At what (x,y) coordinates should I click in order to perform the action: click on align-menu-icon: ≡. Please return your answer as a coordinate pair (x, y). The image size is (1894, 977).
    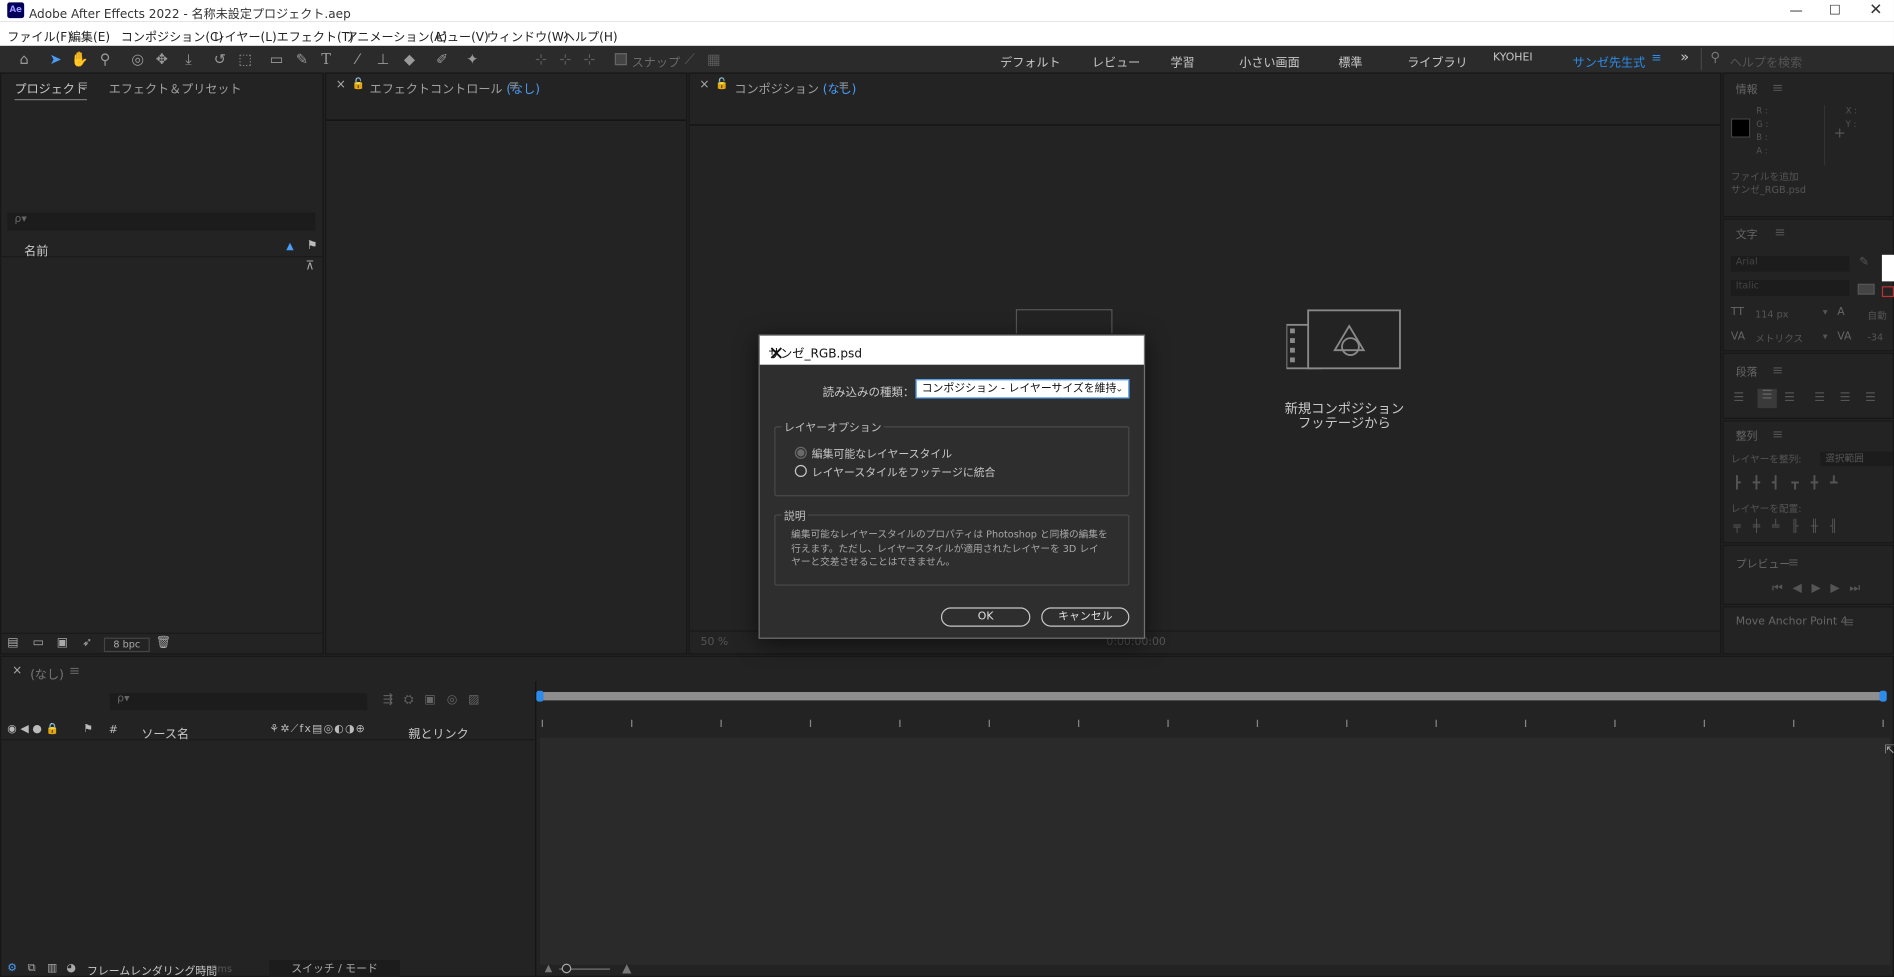
    Looking at the image, I should click on (1777, 434).